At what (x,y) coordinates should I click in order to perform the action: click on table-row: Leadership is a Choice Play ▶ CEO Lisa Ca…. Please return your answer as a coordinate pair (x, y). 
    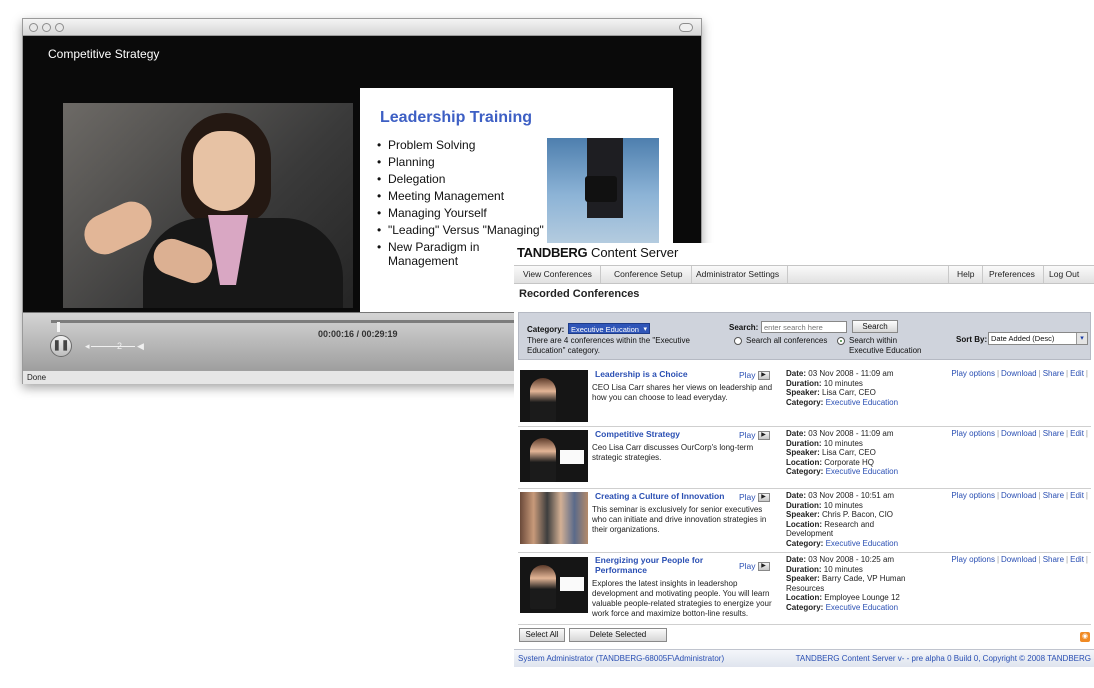
    Looking at the image, I should click on (804, 397).